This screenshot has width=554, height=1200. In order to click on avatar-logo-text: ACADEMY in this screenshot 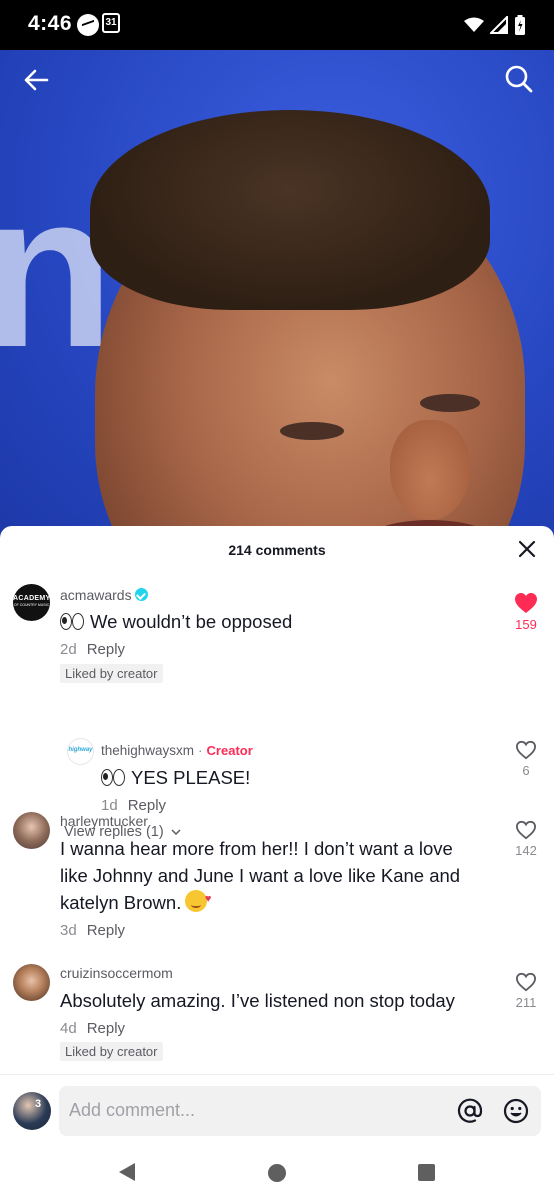, I will do `click(31, 598)`.